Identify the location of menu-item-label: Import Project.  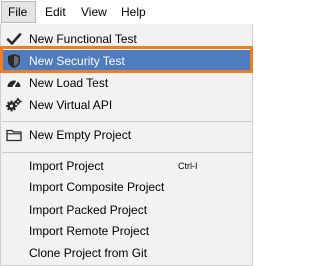
(66, 166).